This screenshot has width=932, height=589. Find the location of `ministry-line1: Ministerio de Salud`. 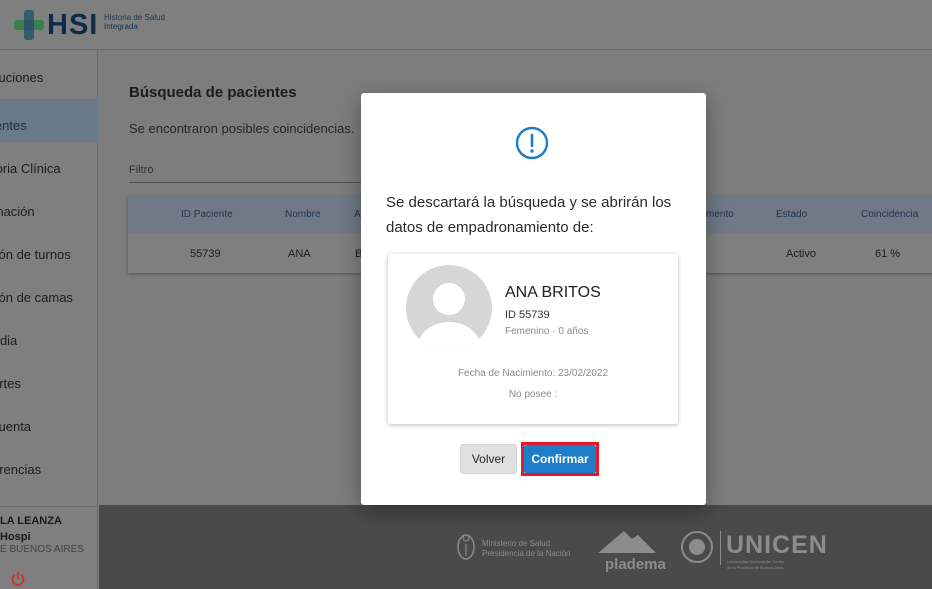

ministry-line1: Ministerio de Salud is located at coordinates (516, 543).